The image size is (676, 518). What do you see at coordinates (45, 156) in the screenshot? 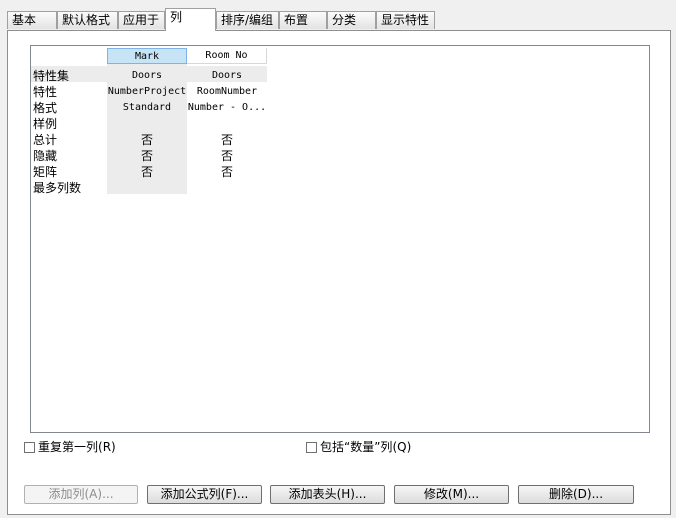
I see `row-label-hidden: 隐藏` at bounding box center [45, 156].